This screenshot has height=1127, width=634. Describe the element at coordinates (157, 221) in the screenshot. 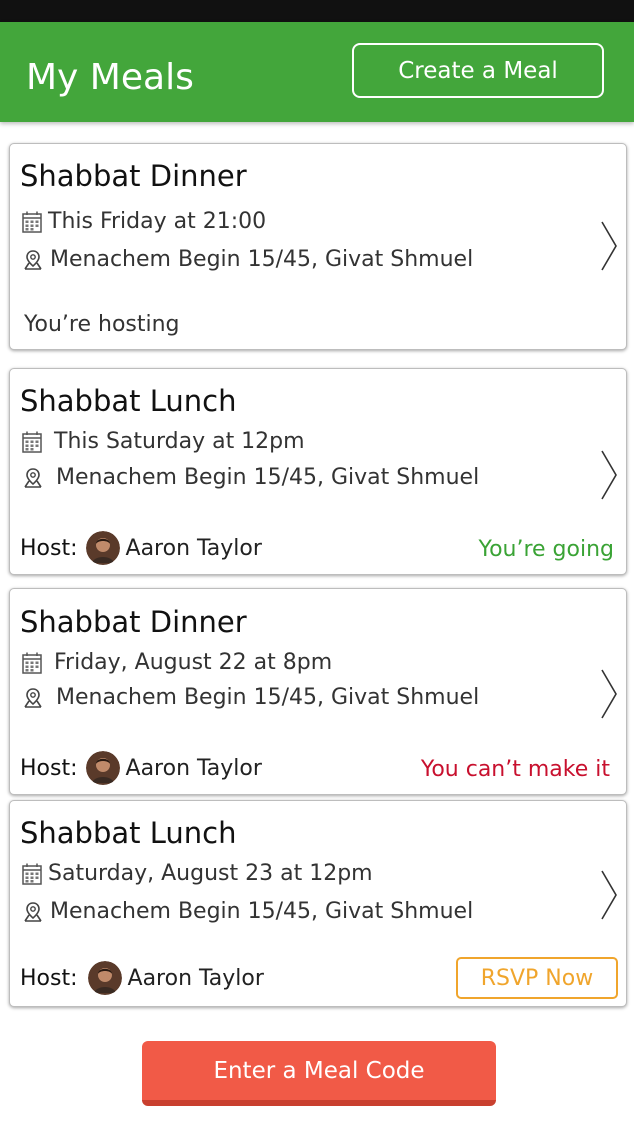

I see `meal-date: This Friday at 21:00` at that location.